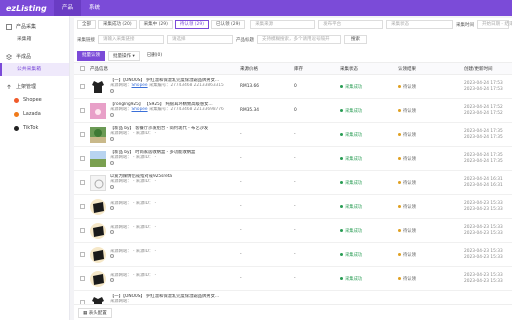 The height and width of the screenshot is (320, 512). I want to click on product-title-input: 支持模糊搜索，多个请用逗号隔开, so click(299, 39).